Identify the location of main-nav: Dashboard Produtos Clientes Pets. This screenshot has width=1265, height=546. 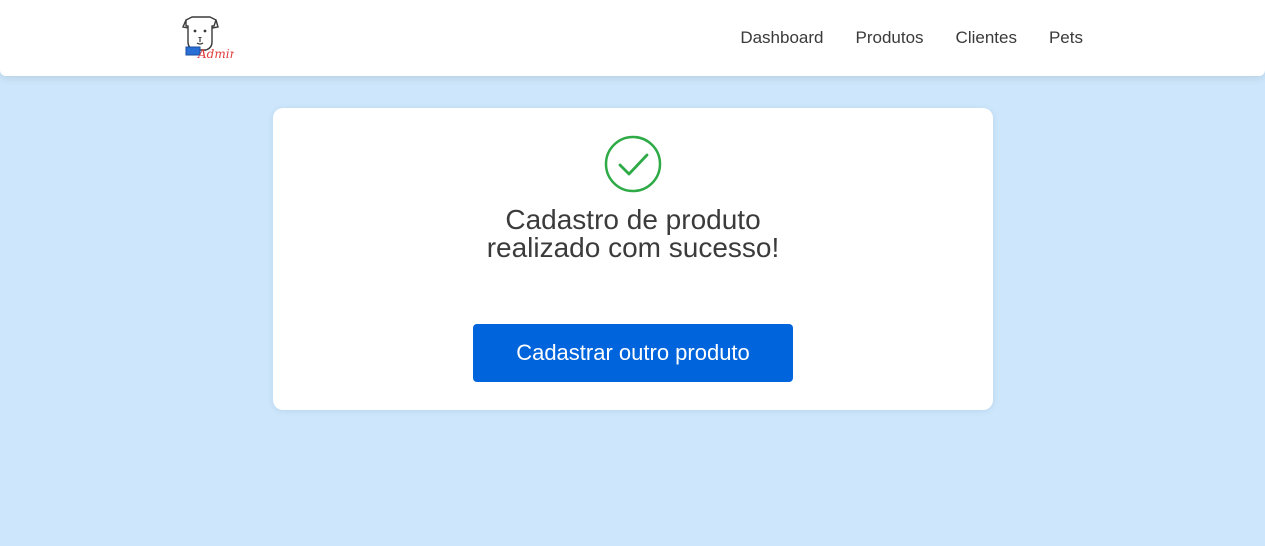
(895, 38).